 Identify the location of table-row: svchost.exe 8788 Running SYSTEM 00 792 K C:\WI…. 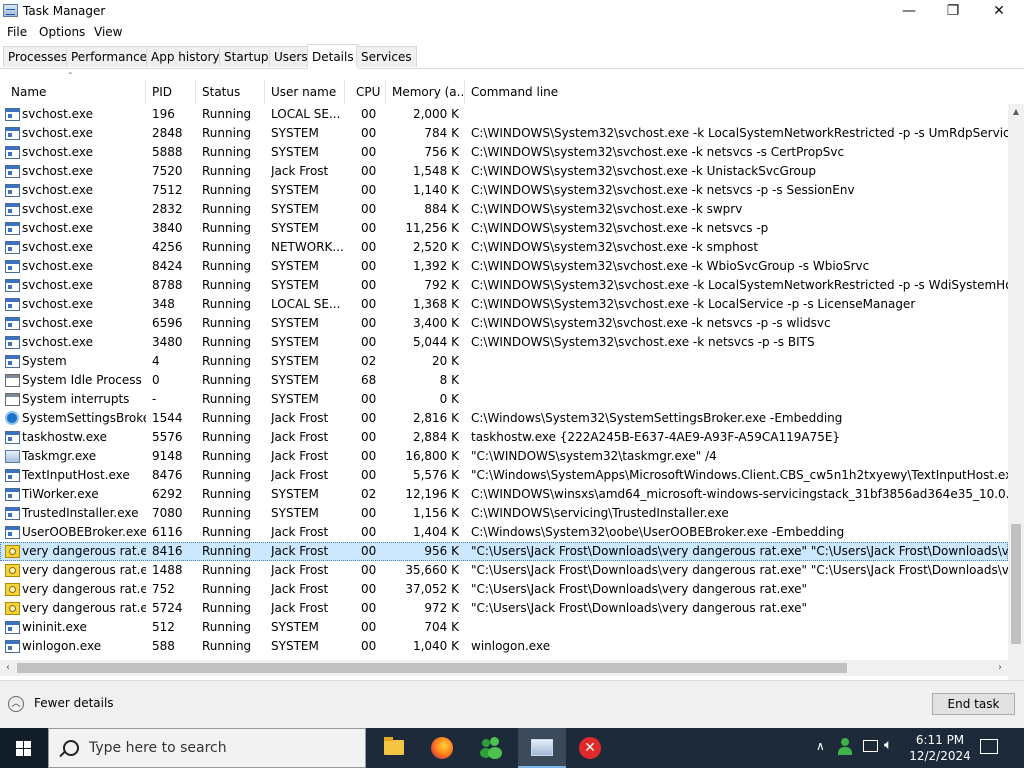
(504, 285).